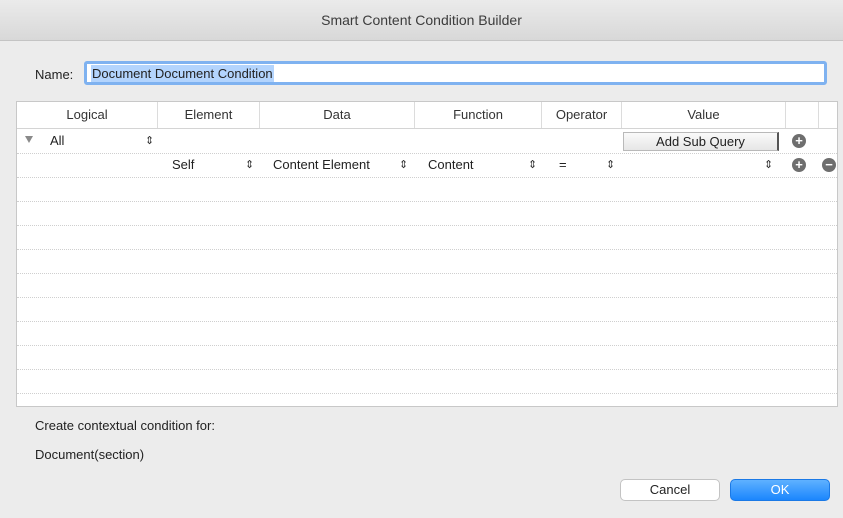 The height and width of the screenshot is (518, 843). I want to click on ok-button: OK, so click(780, 490).